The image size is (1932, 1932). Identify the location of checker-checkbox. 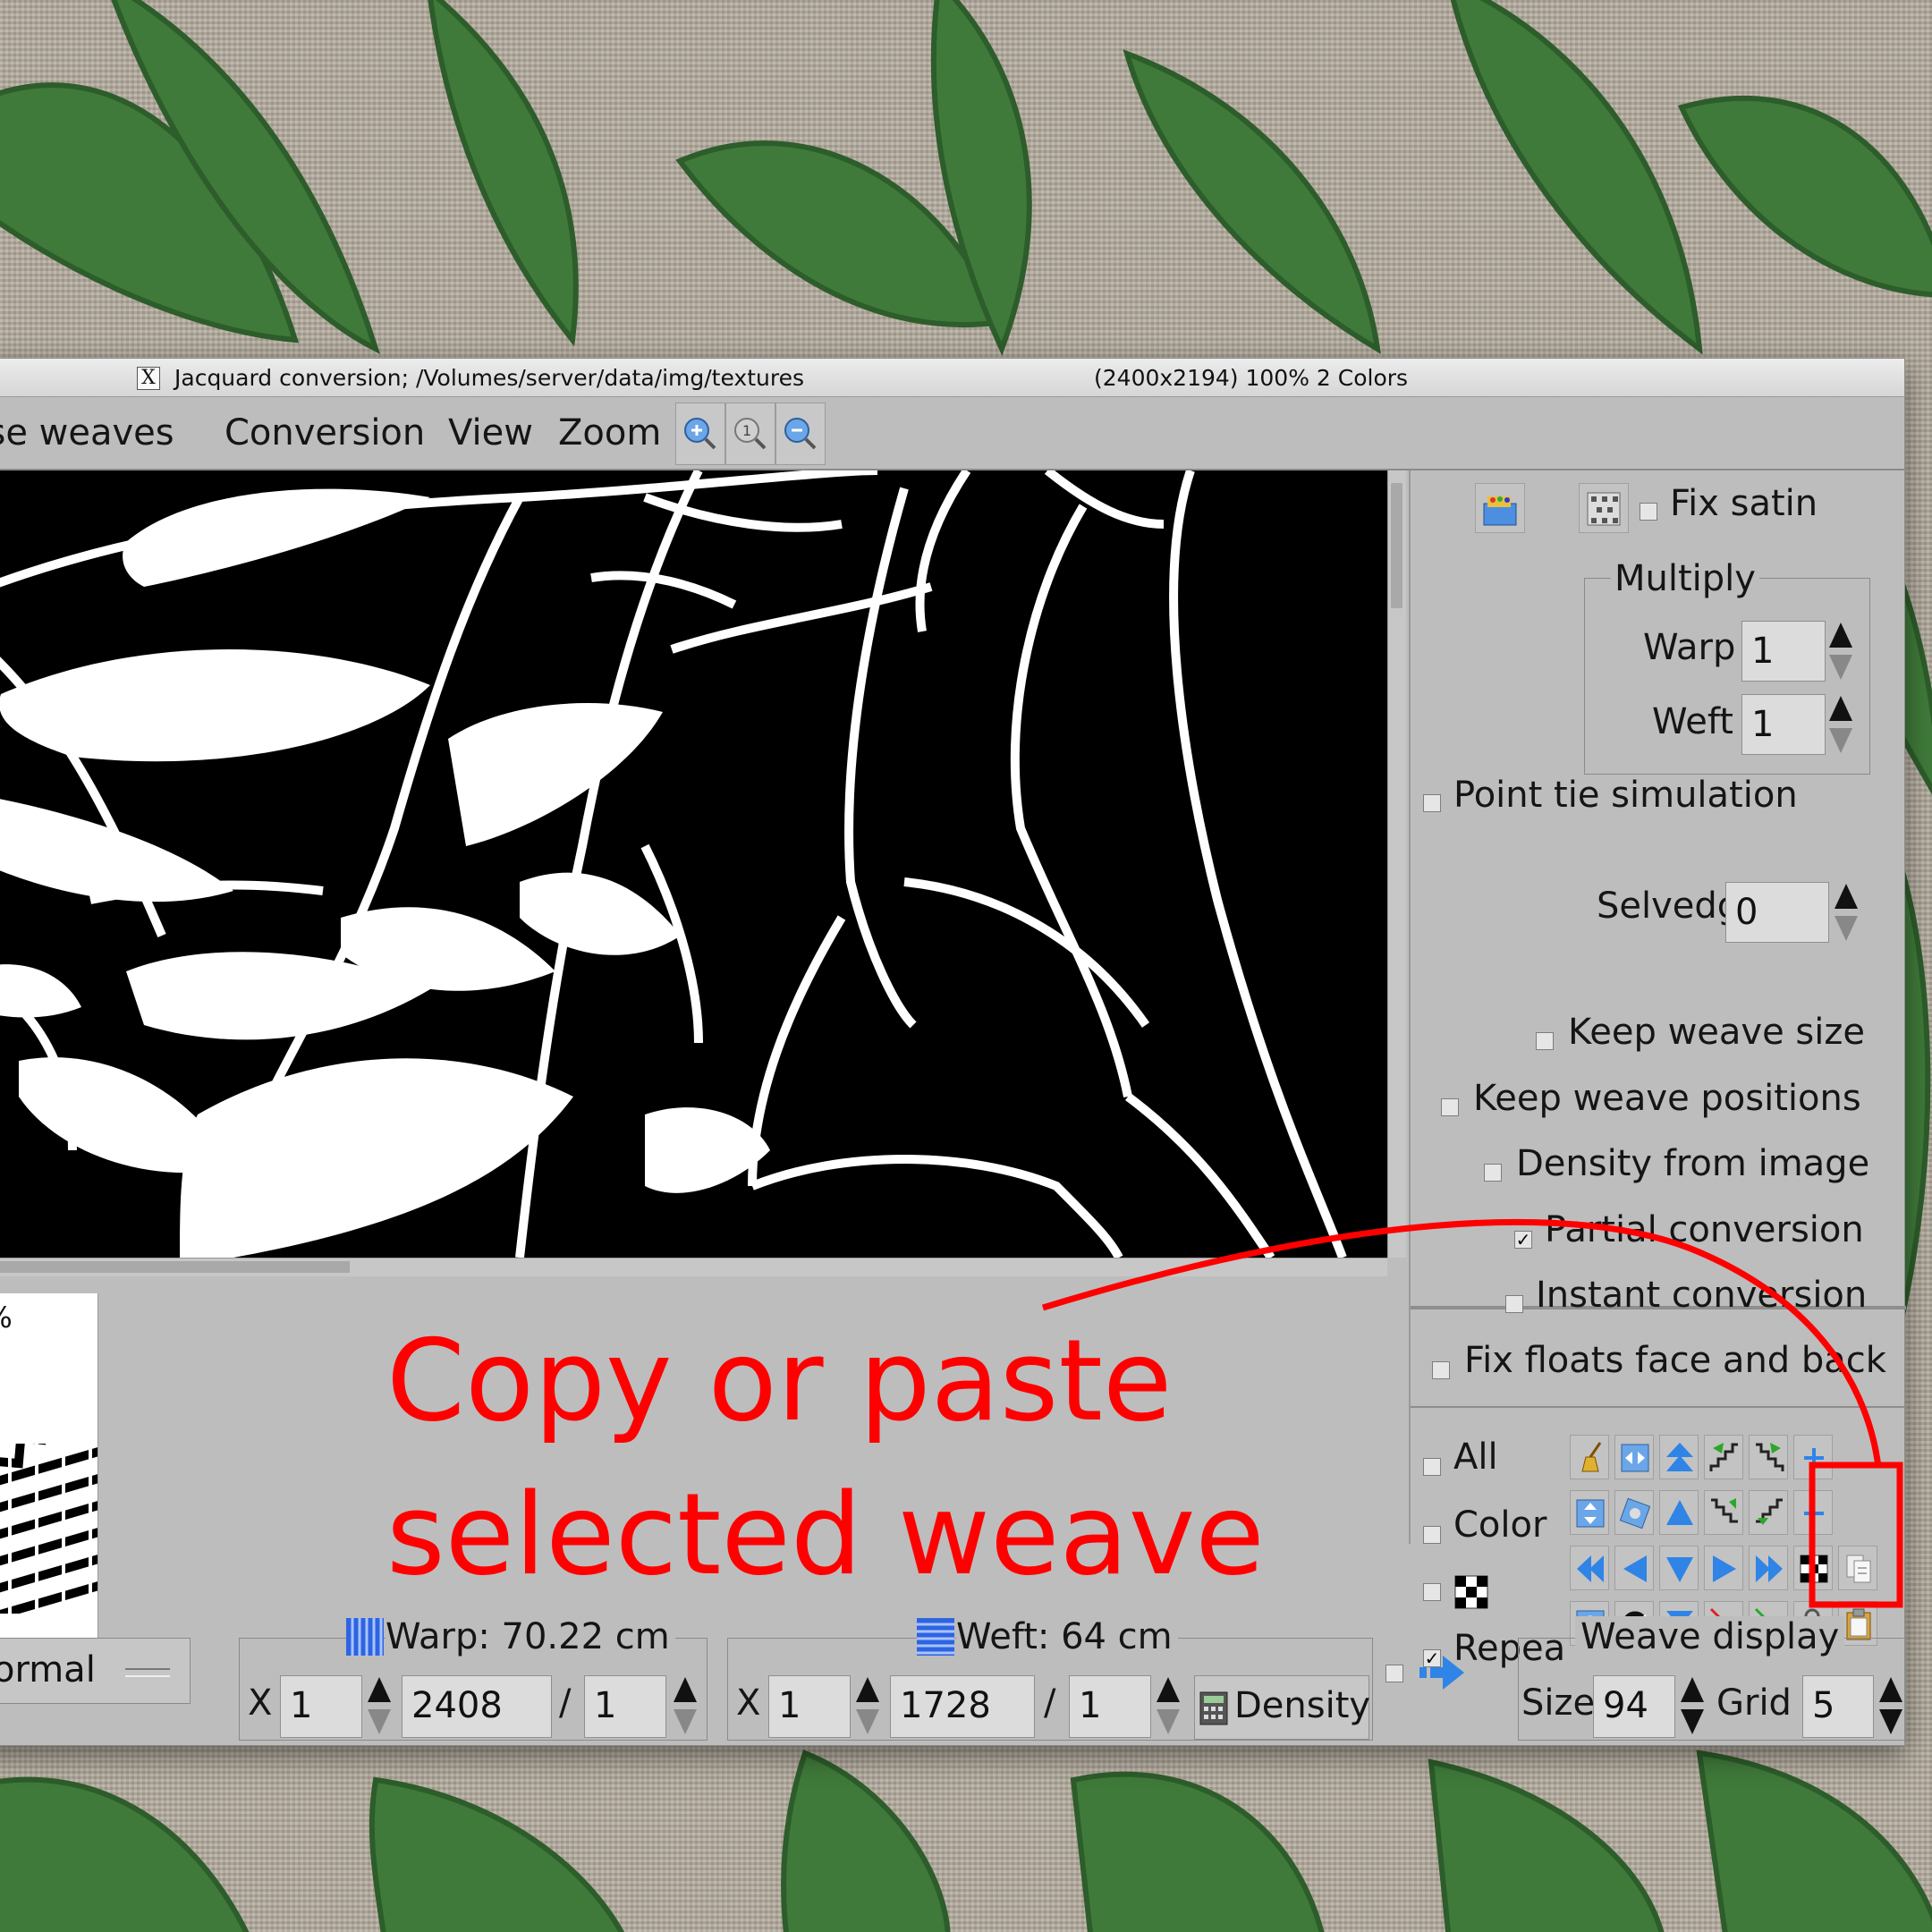
(1432, 1592).